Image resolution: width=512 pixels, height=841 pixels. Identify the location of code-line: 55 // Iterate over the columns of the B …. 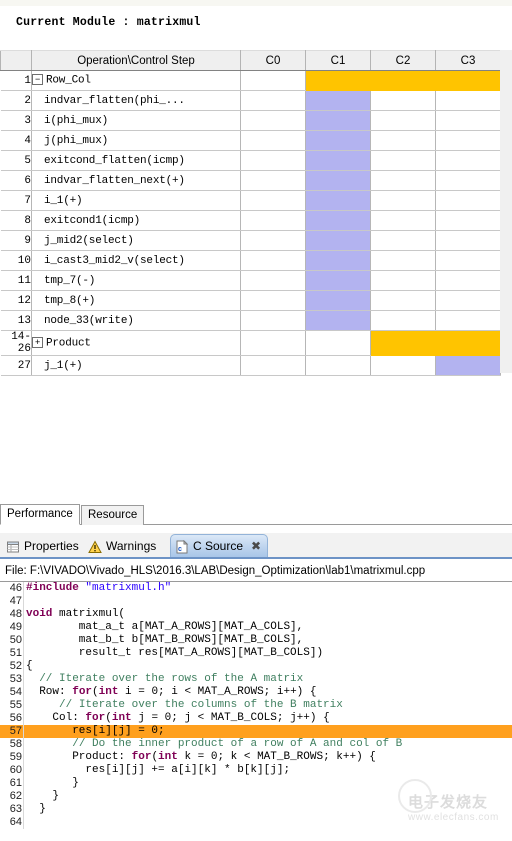
(256, 705).